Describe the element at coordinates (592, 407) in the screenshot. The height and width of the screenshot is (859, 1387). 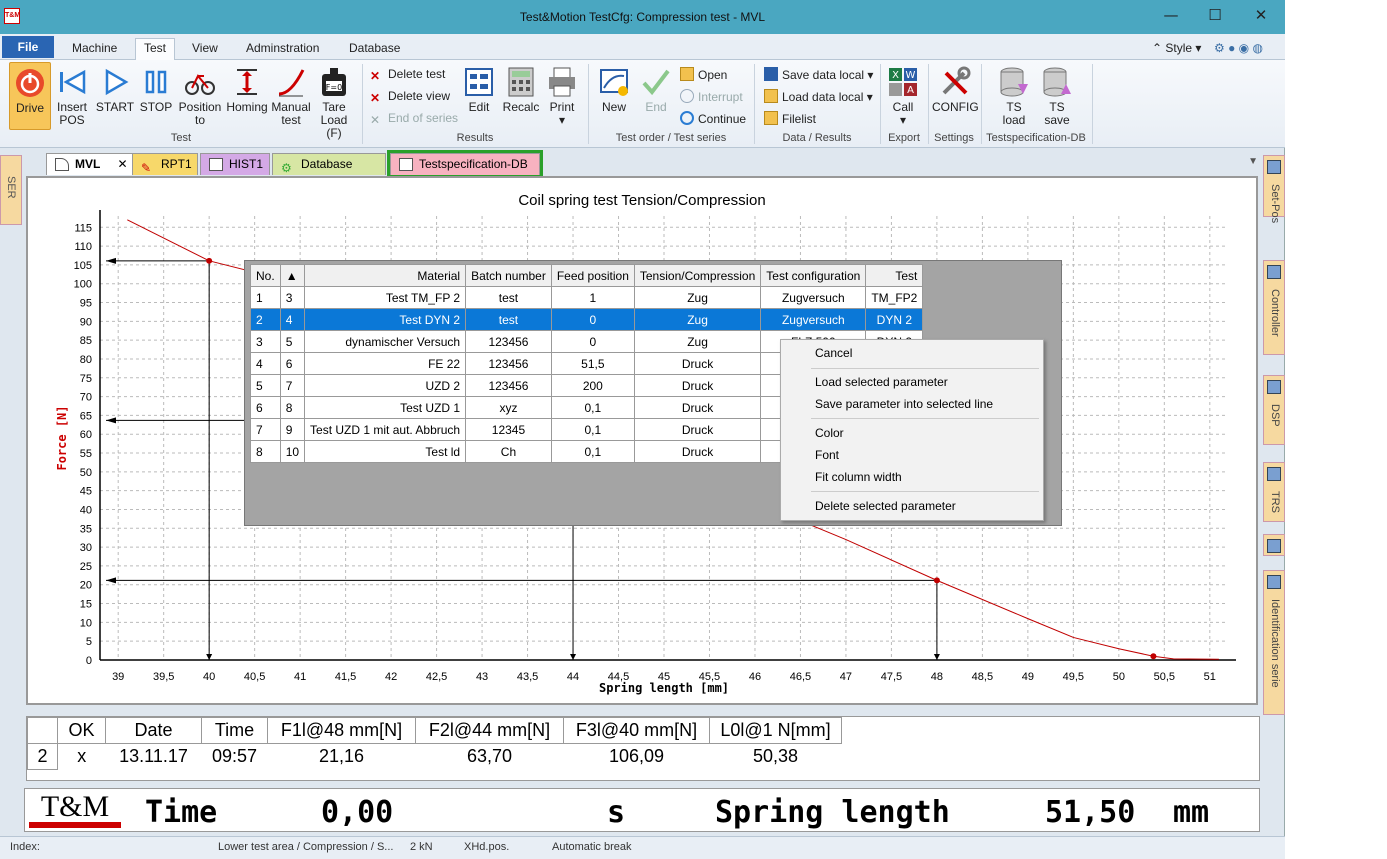
I see `table-cell: 0,1` at that location.